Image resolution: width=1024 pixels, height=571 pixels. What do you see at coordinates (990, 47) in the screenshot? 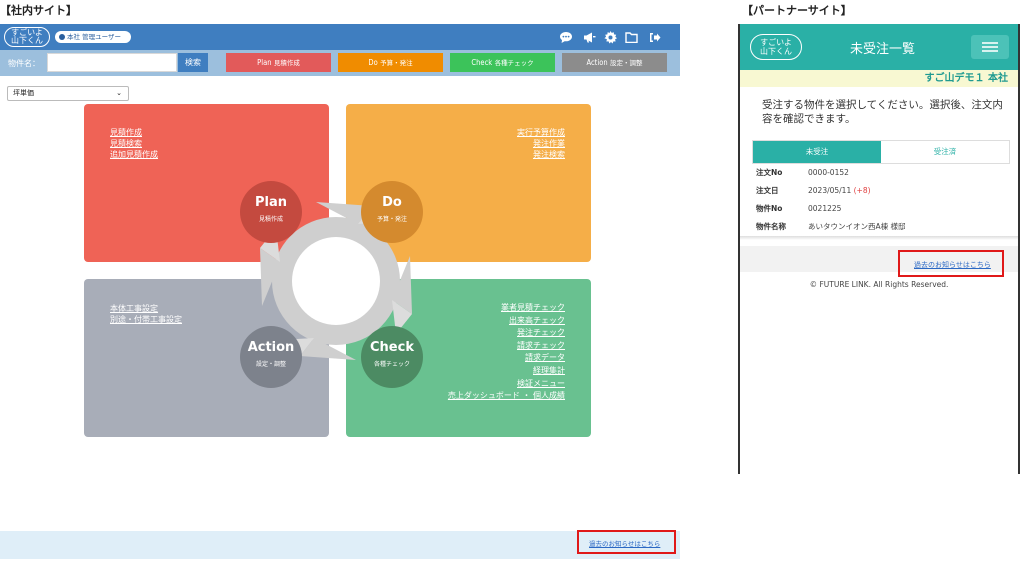
I see `hamburger-menu-icon` at bounding box center [990, 47].